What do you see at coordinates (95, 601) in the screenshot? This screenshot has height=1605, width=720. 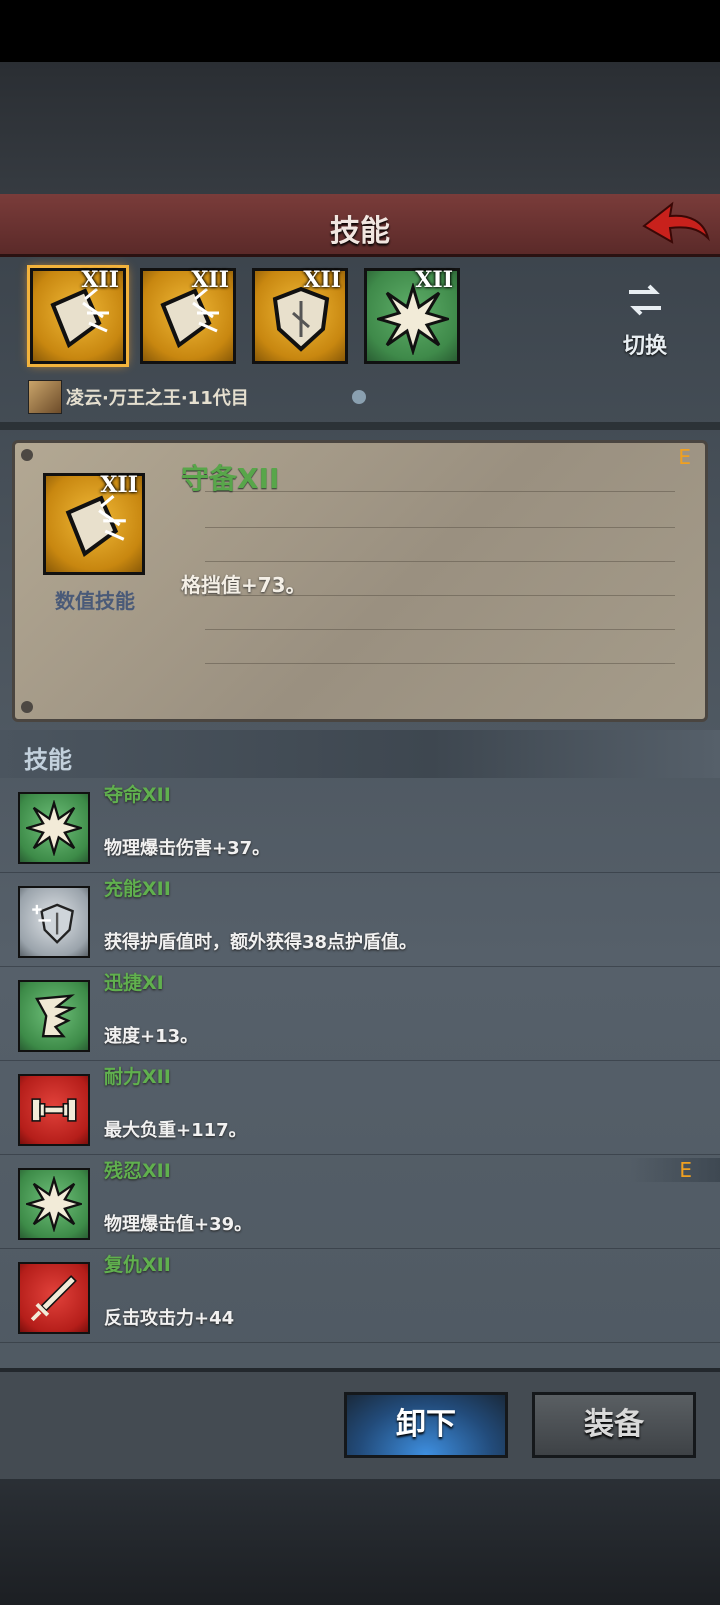 I see `skill-type: 数值技能` at bounding box center [95, 601].